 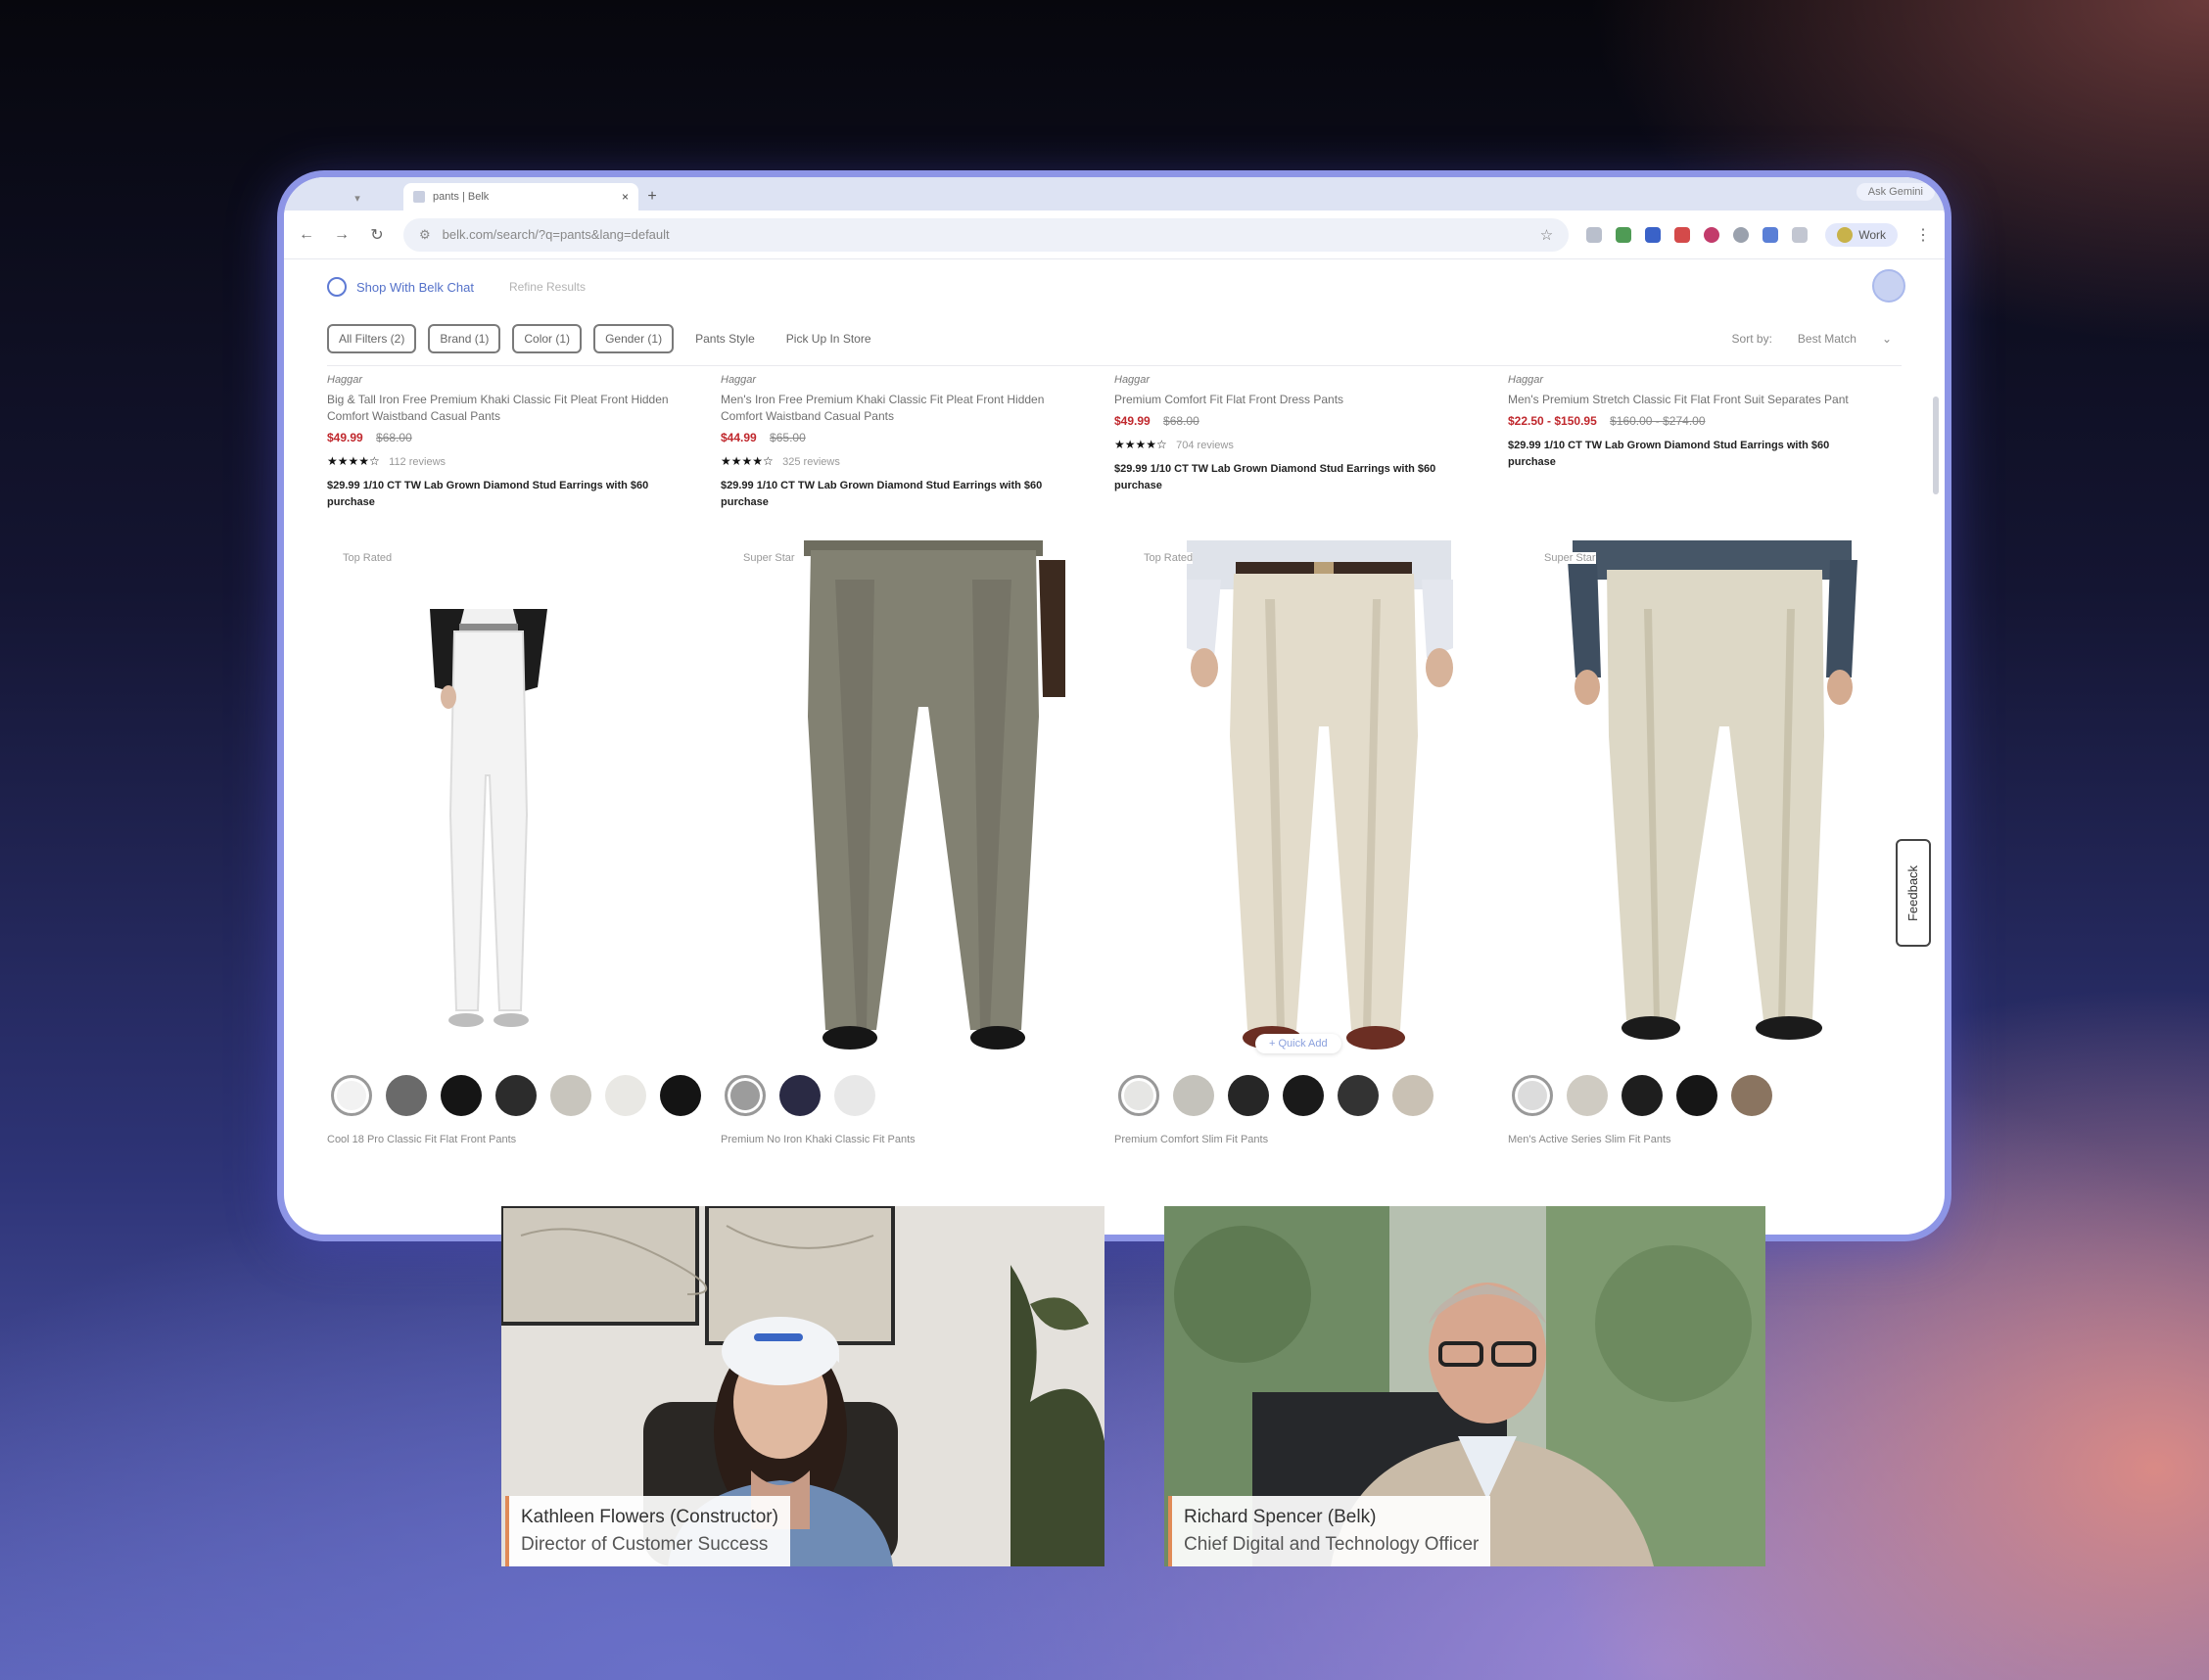 I want to click on product-image: Top Rated, so click(x=527, y=799).